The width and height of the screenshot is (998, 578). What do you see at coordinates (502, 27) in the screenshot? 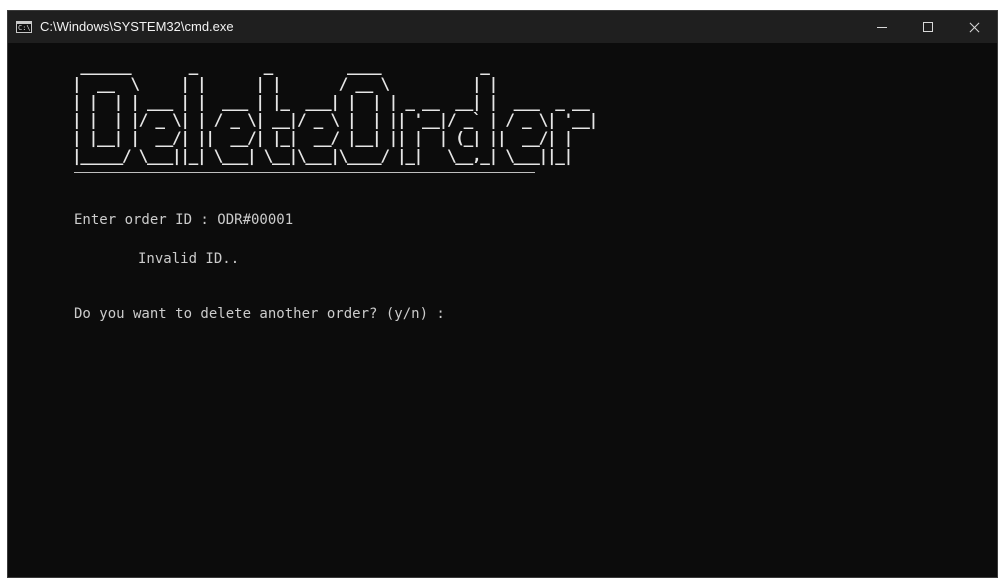
I see `title-bar: C:\ C:\Windows\SYSTEM32\cmd.exe` at bounding box center [502, 27].